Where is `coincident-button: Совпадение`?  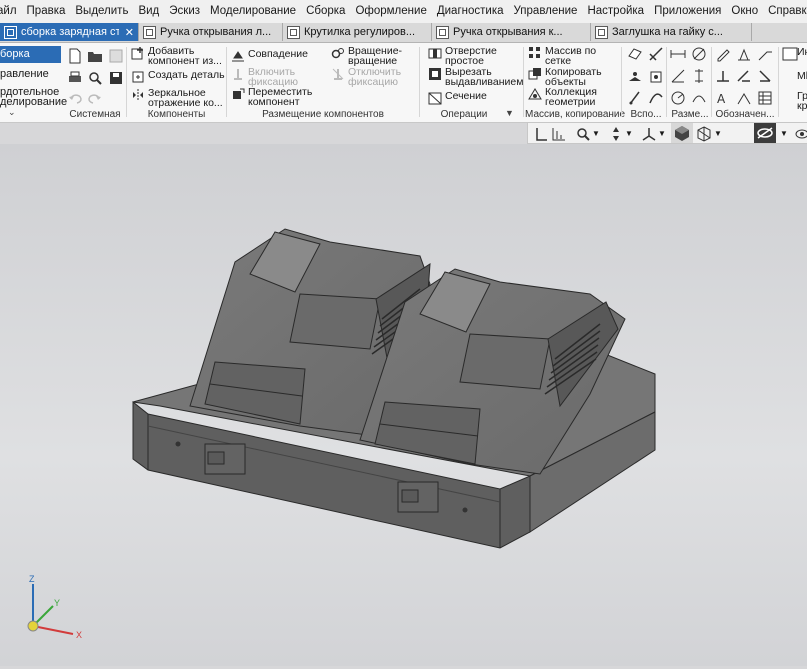
coincident-button: Совпадение is located at coordinates (278, 56).